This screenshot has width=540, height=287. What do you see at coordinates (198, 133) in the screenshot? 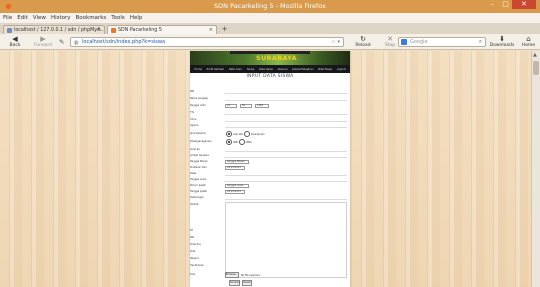
I see `jk-label: Jenis Kelamin` at bounding box center [198, 133].